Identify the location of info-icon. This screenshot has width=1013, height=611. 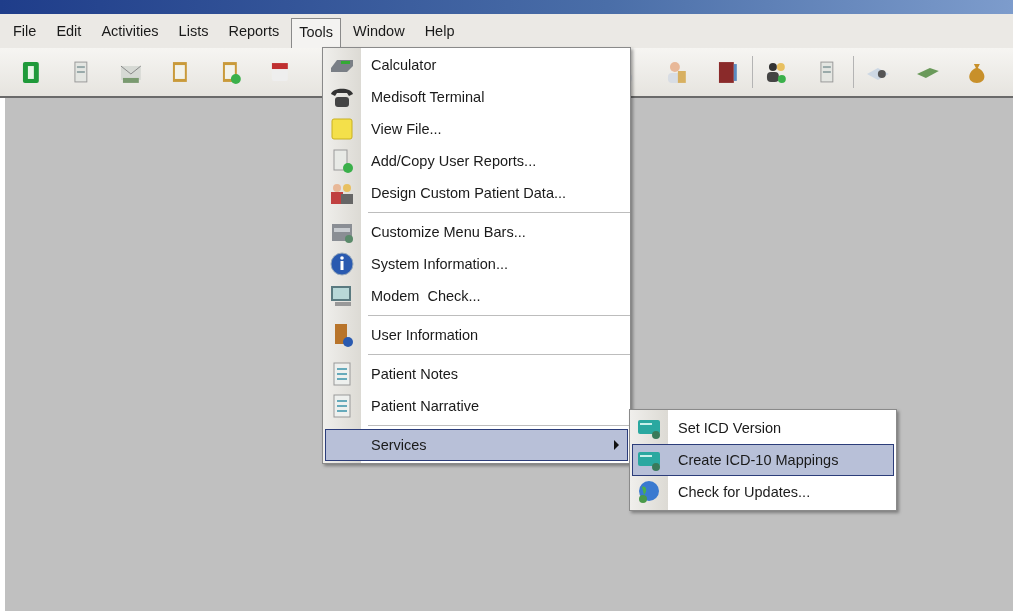
(342, 264).